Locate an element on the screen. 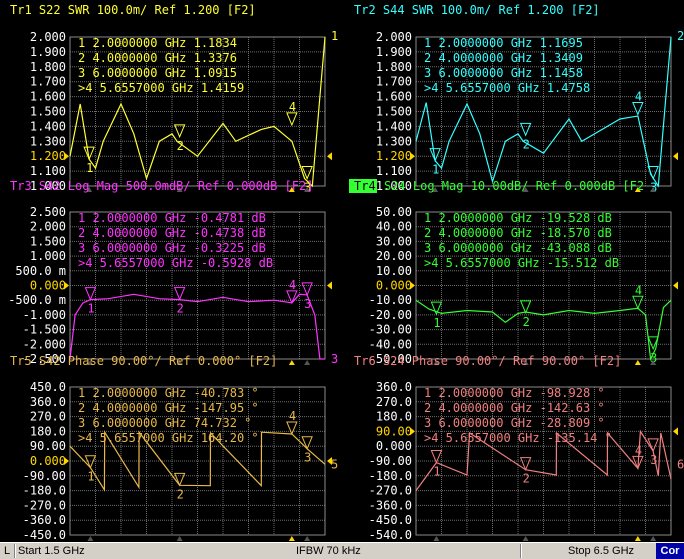 The height and width of the screenshot is (559, 684). marker-readout-2: 2 4.0000000 GHz -142.63 ° is located at coordinates (514, 408).